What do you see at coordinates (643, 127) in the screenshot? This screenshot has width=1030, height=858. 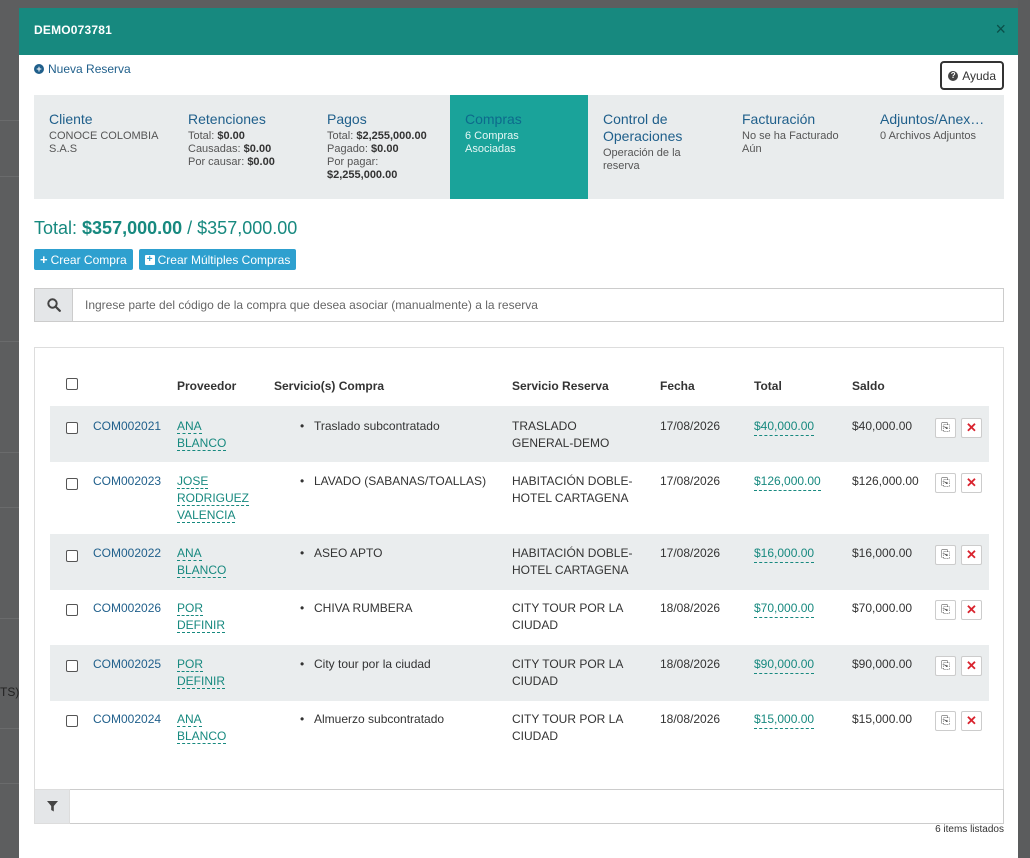 I see `tab-title: Control de Operaciones` at bounding box center [643, 127].